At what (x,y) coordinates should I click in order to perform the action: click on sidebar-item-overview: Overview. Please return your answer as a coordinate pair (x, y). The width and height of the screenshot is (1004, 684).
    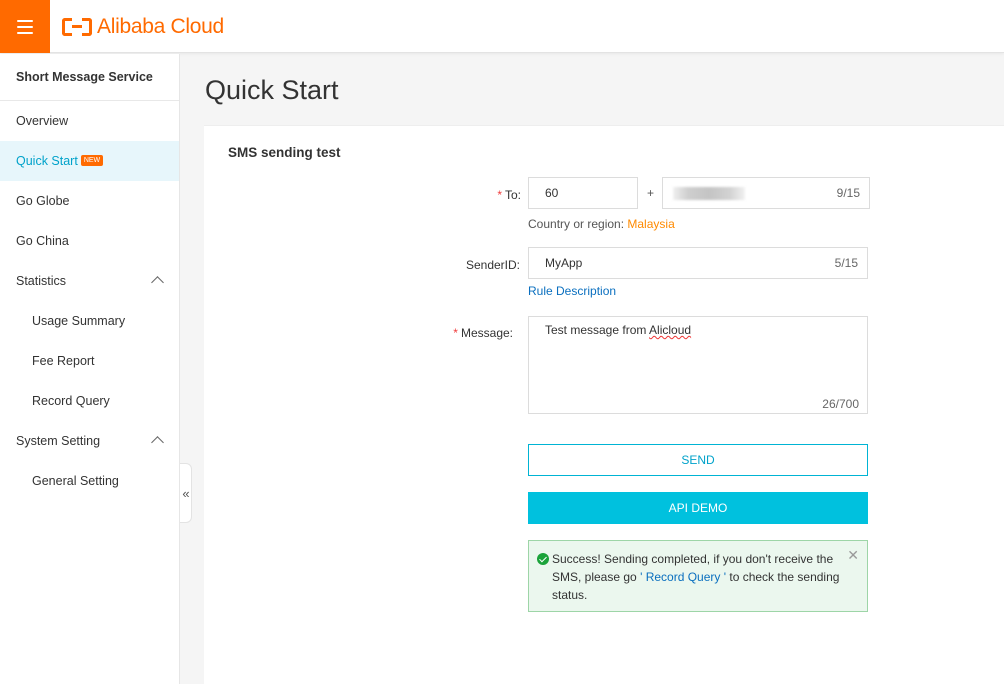
    Looking at the image, I should click on (89, 121).